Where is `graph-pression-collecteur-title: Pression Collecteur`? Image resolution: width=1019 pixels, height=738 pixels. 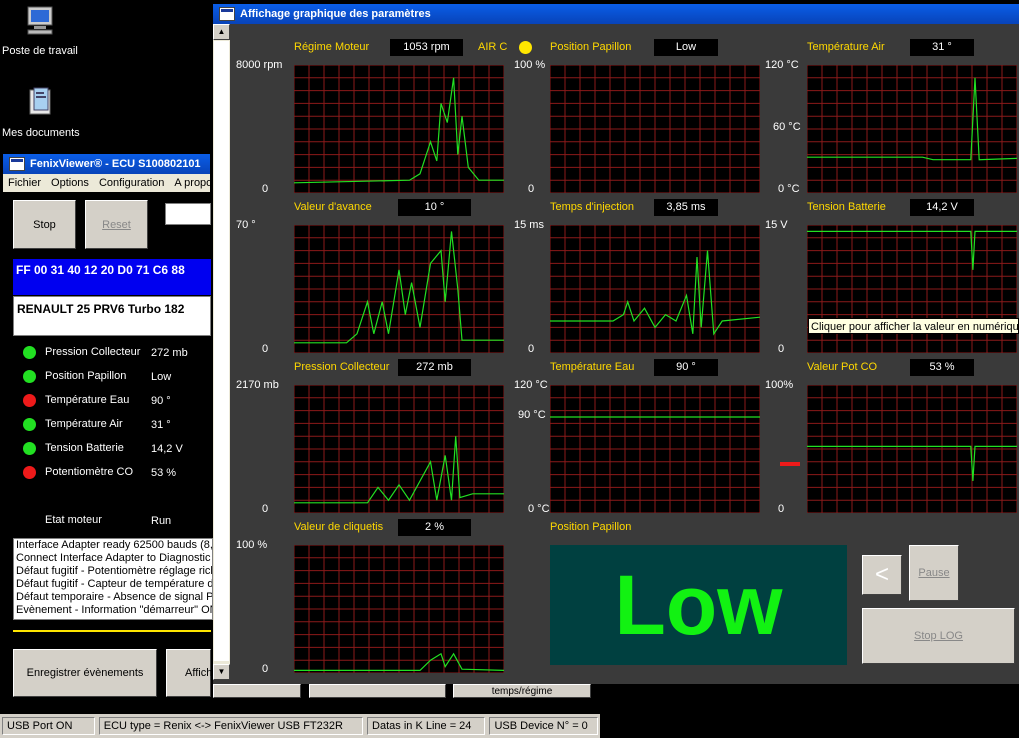 graph-pression-collecteur-title: Pression Collecteur is located at coordinates (342, 367).